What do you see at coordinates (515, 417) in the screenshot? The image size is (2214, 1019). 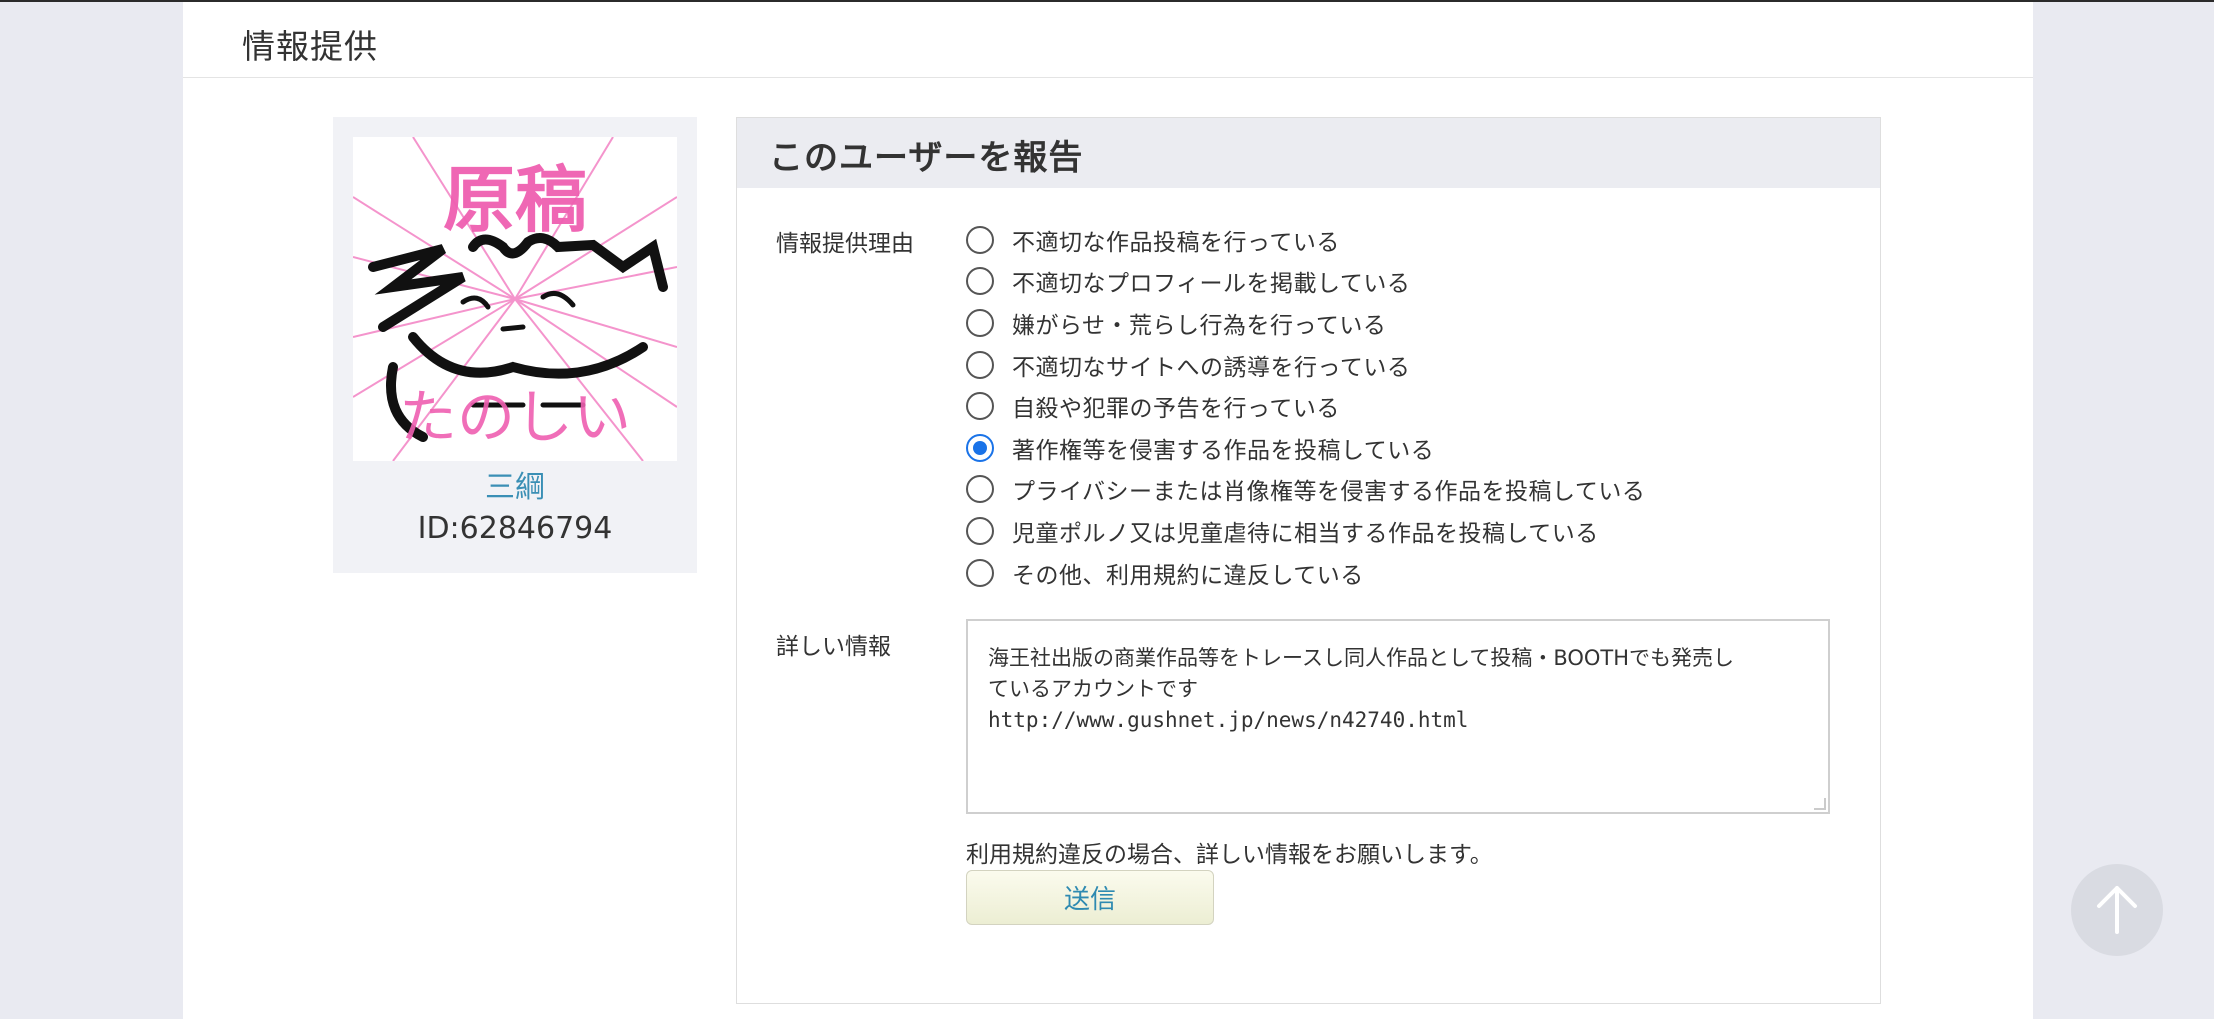 I see `avatar-text-bottom: たのしい` at bounding box center [515, 417].